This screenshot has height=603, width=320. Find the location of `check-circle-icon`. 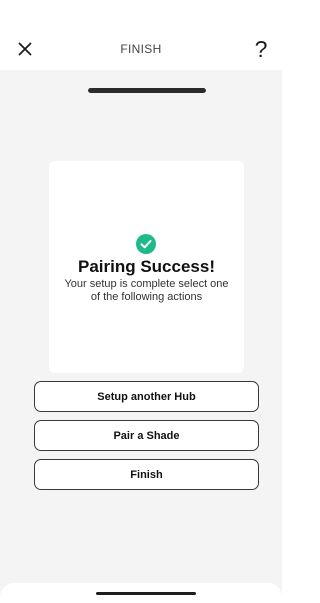

check-circle-icon is located at coordinates (146, 244).